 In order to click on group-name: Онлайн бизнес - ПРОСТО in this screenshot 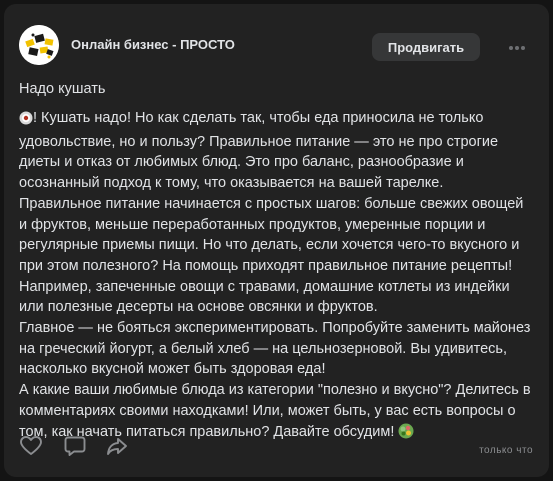, I will do `click(153, 45)`.